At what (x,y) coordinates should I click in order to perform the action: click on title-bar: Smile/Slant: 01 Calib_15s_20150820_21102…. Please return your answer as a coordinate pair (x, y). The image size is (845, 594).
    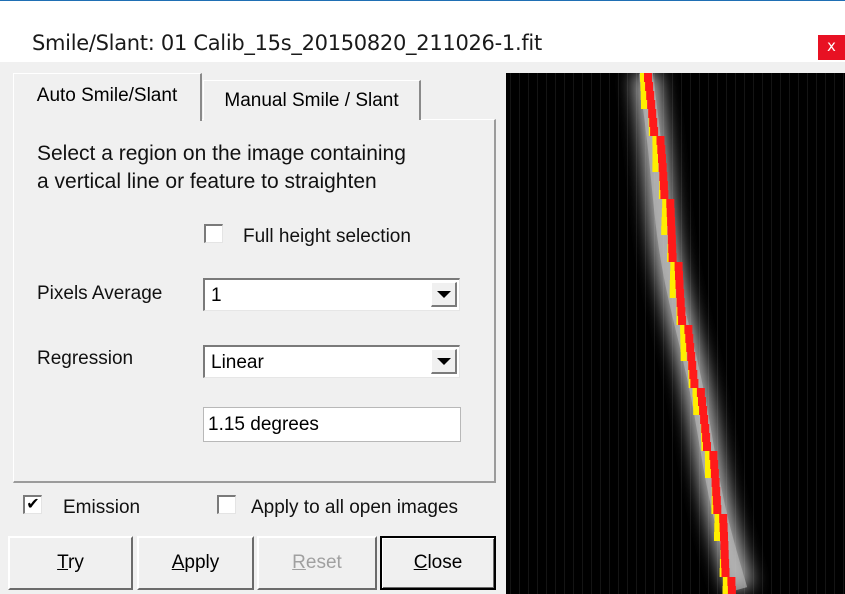
    Looking at the image, I should click on (422, 31).